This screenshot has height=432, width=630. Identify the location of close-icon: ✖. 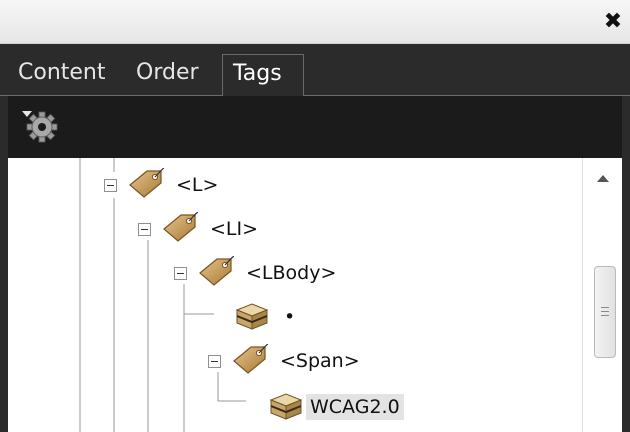
(613, 21).